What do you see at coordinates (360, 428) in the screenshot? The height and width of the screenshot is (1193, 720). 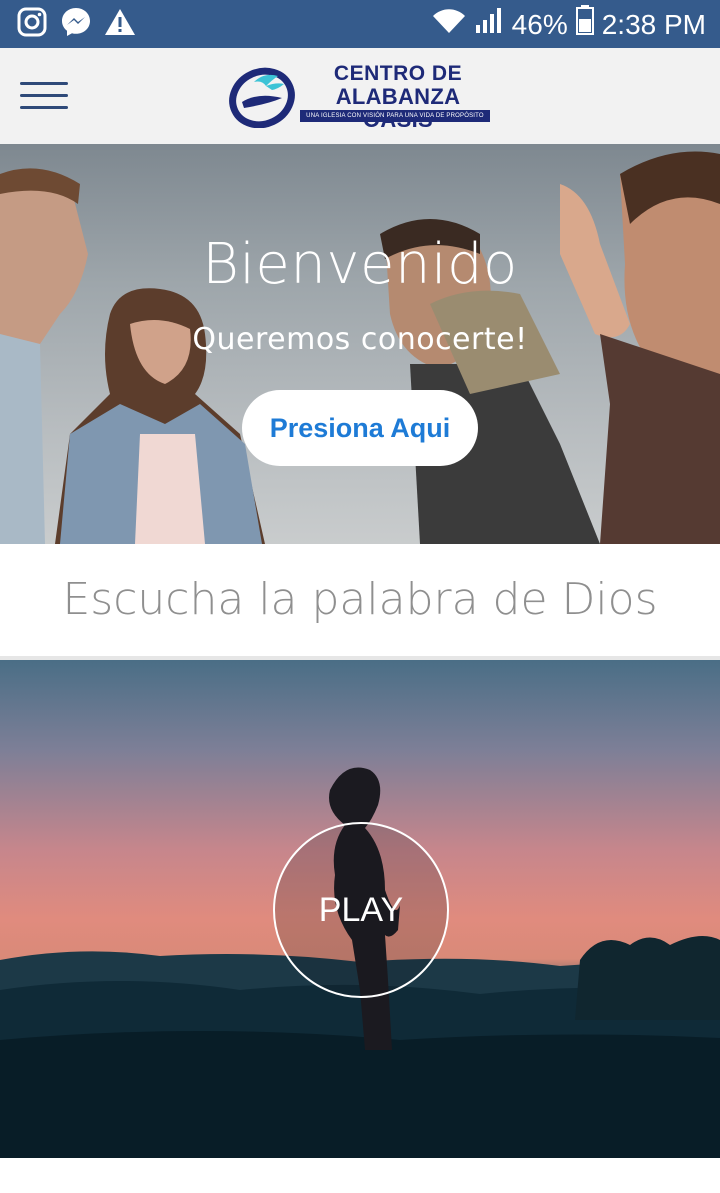 I see `presiona-aqui-button: Presiona Aqui` at bounding box center [360, 428].